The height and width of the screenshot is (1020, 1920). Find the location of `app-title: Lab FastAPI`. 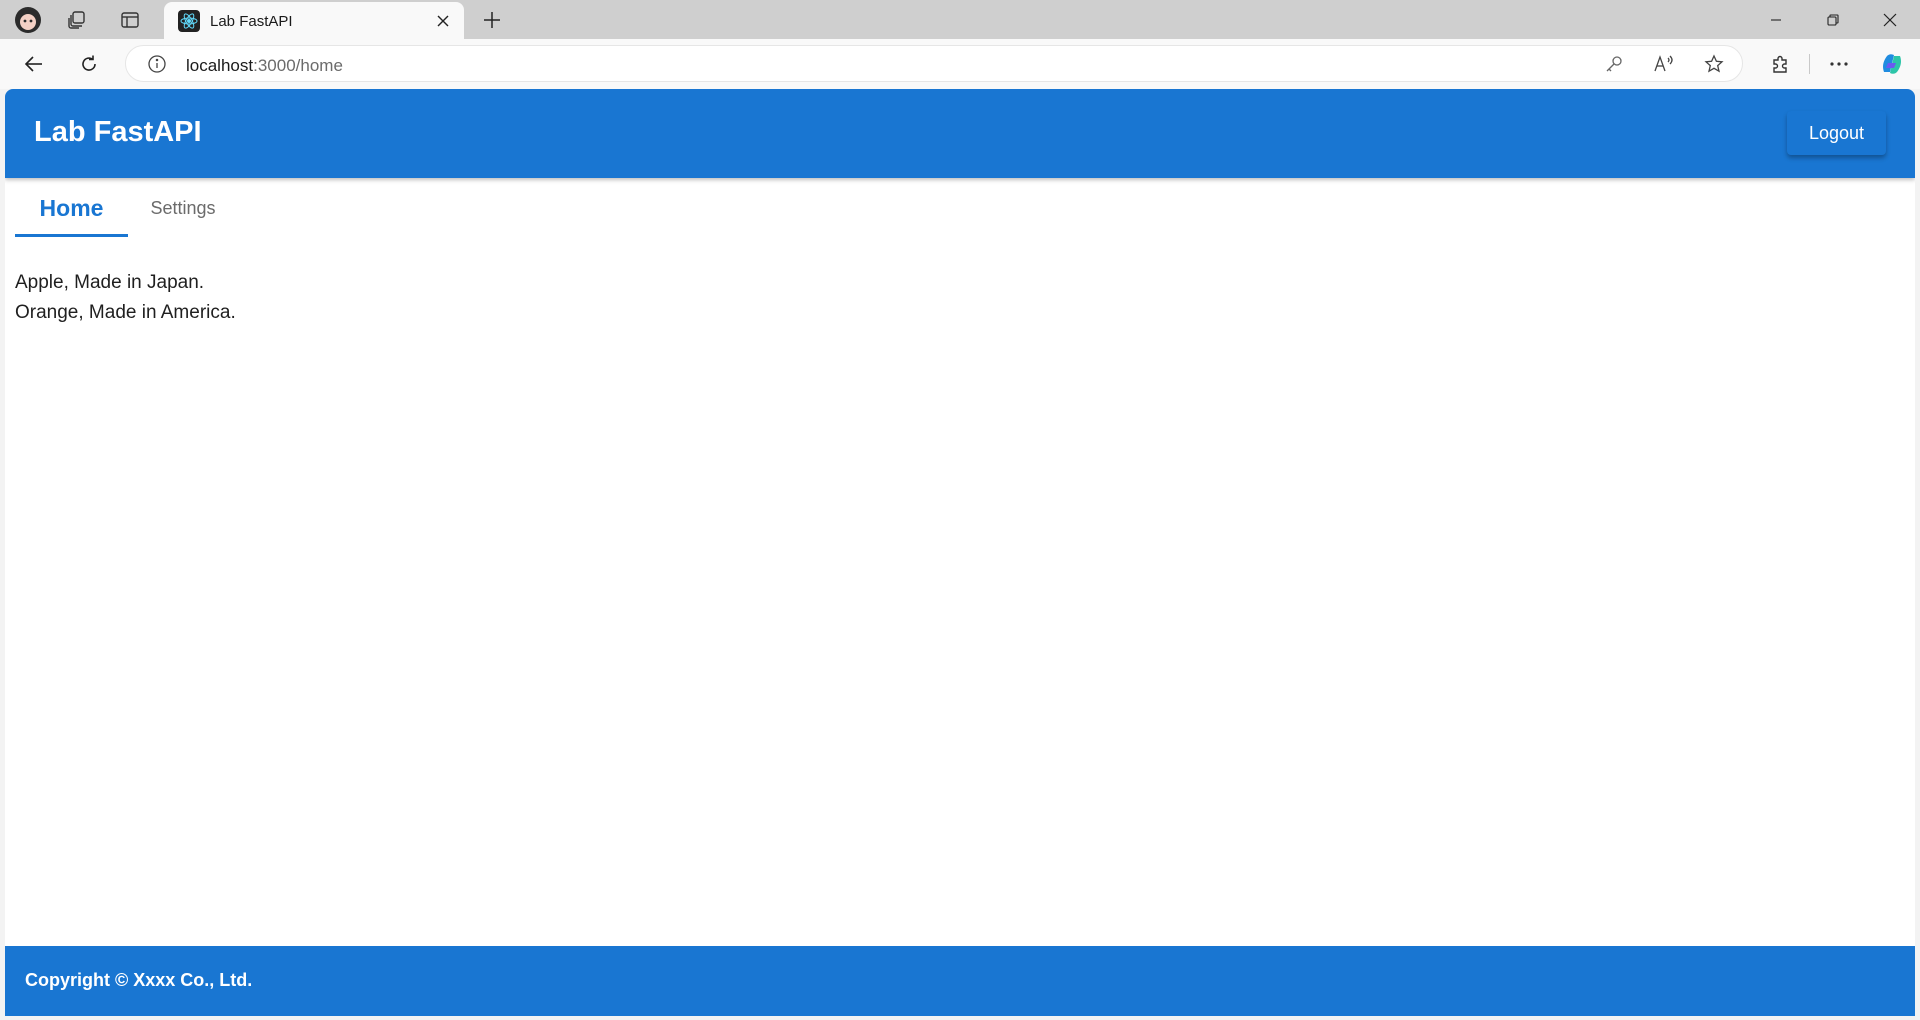

app-title: Lab FastAPI is located at coordinates (118, 132).